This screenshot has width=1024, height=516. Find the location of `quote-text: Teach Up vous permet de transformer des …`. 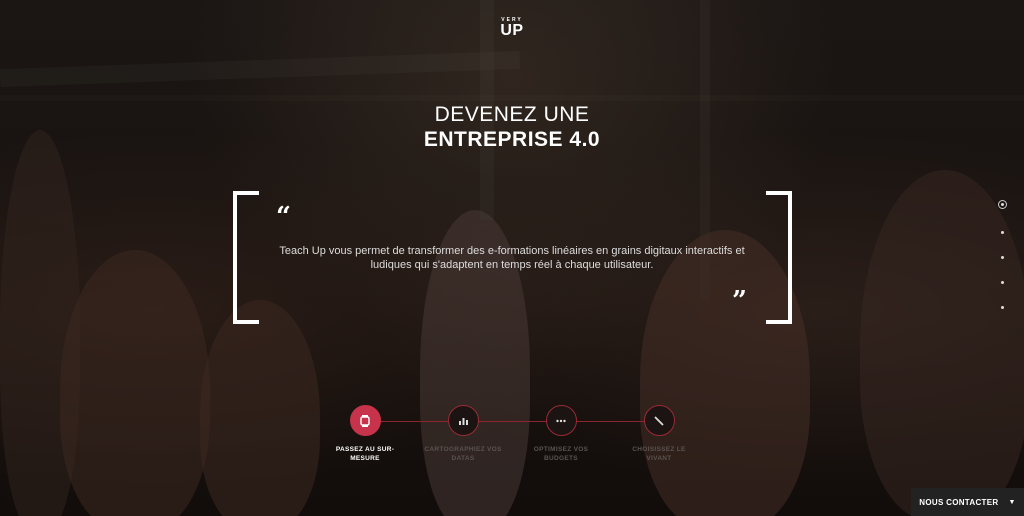

quote-text: Teach Up vous permet de transformer des … is located at coordinates (512, 258).